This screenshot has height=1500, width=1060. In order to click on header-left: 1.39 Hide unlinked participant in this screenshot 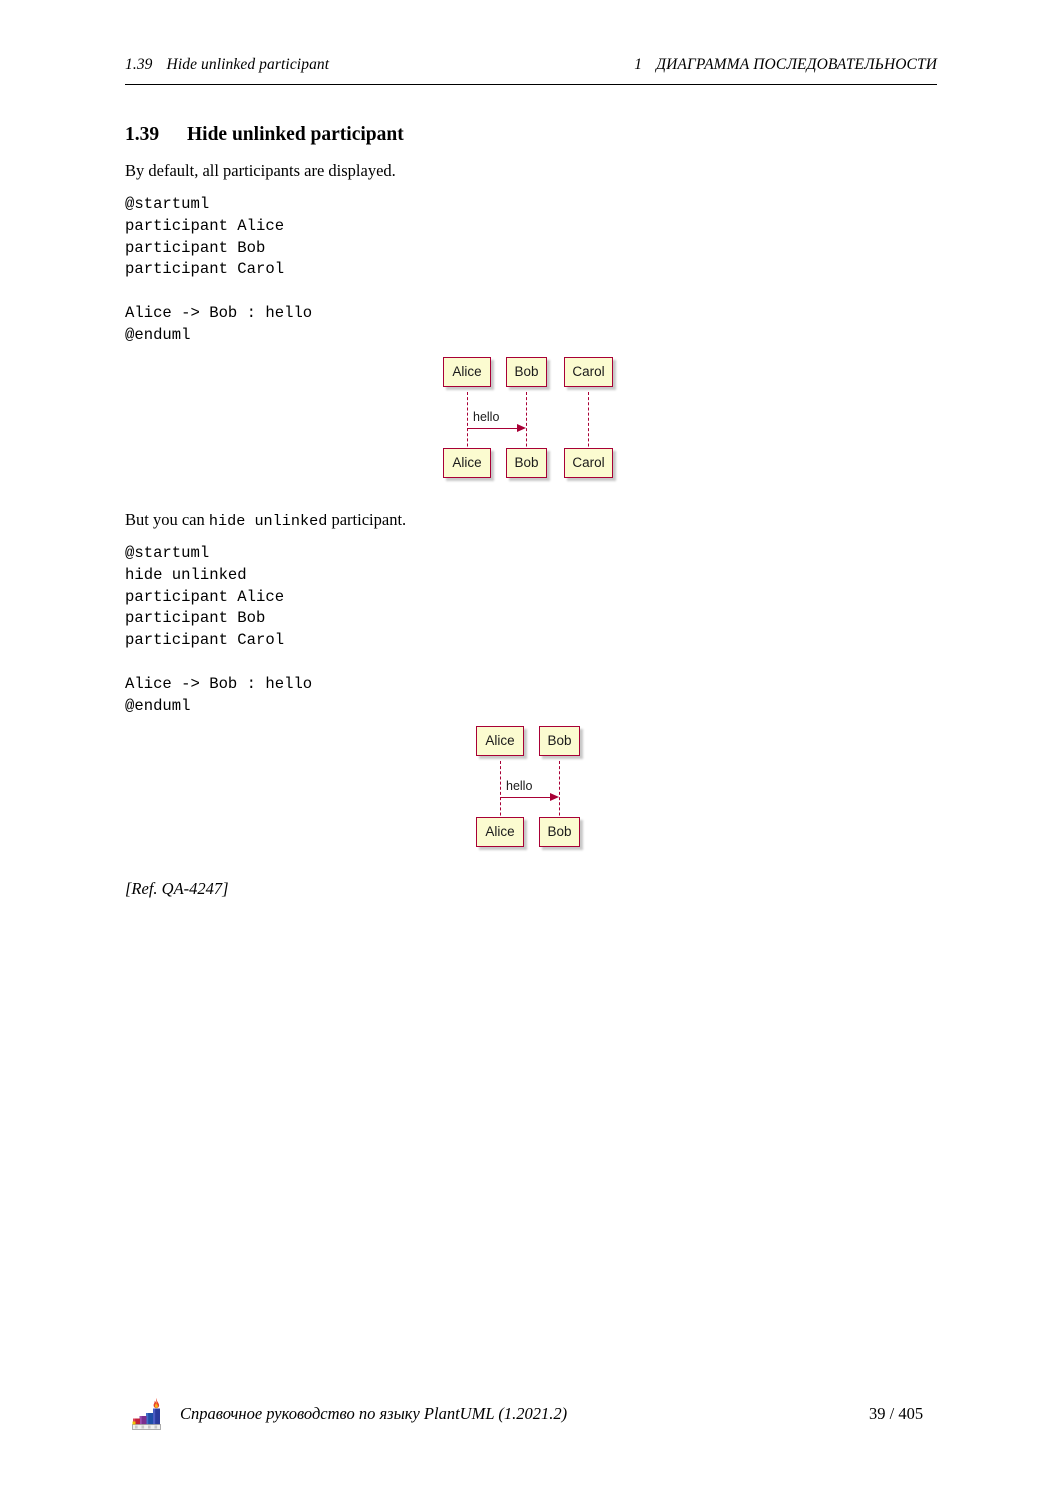, I will do `click(227, 65)`.